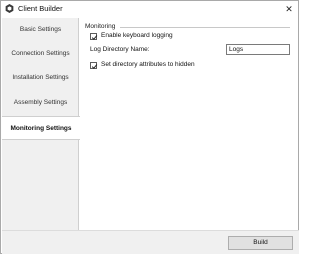 The width and height of the screenshot is (320, 255). I want to click on sidebar-item-monitoring-settings: Monitoring Settings, so click(41, 128).